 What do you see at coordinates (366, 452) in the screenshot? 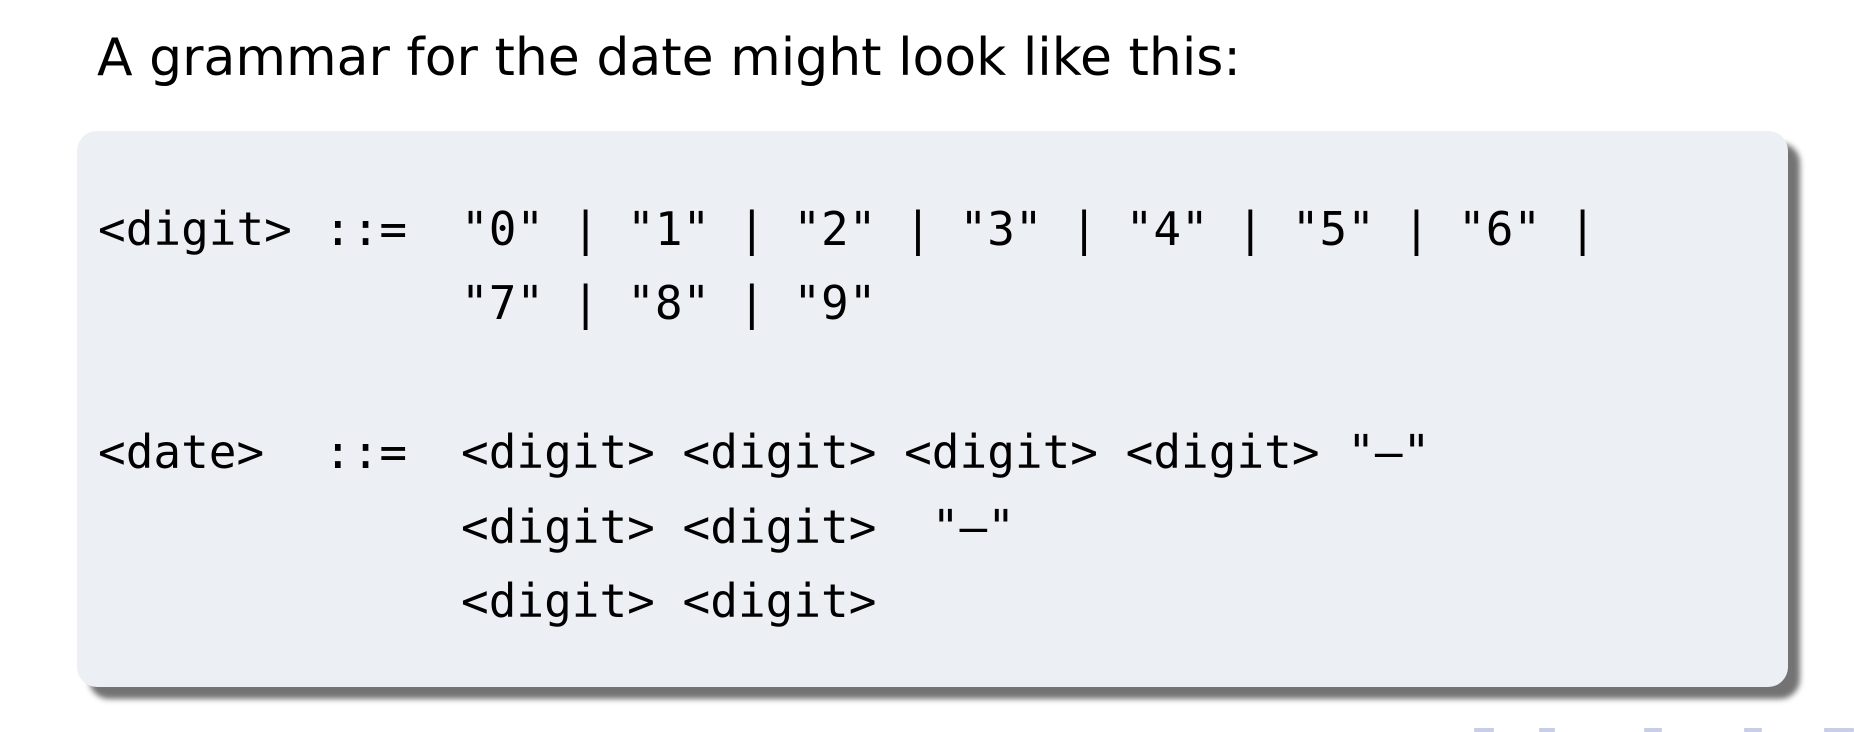
I see `date-rule-operator: ::=` at bounding box center [366, 452].